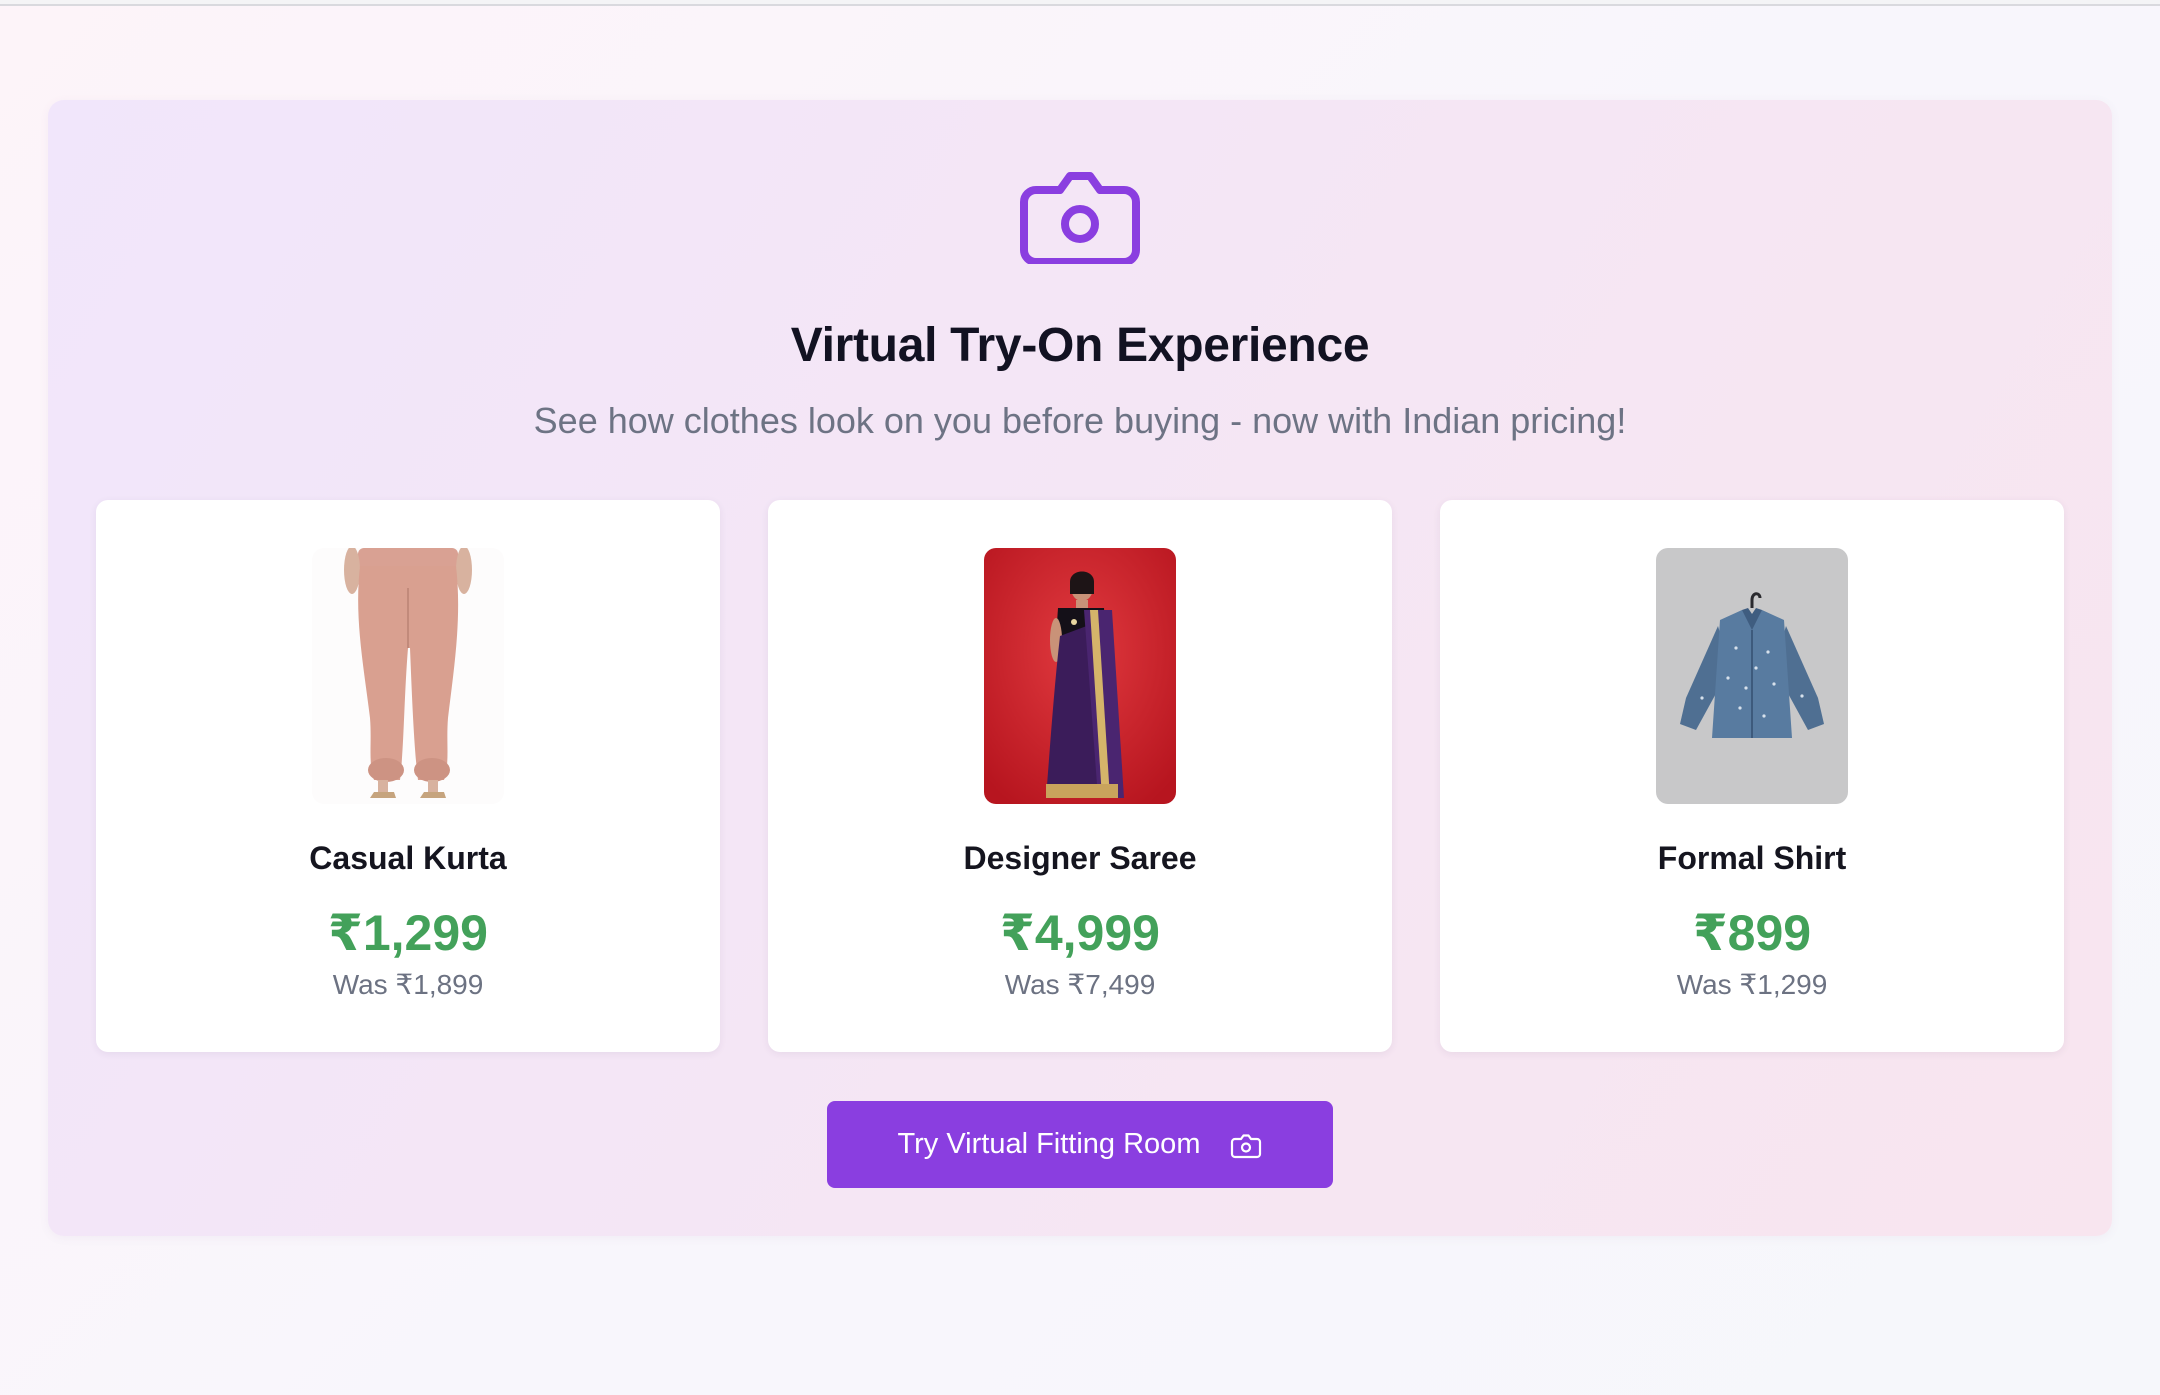  I want to click on product-card-casual-kurta: Casual Kurta ₹1,299 Was ₹1,899, so click(408, 776).